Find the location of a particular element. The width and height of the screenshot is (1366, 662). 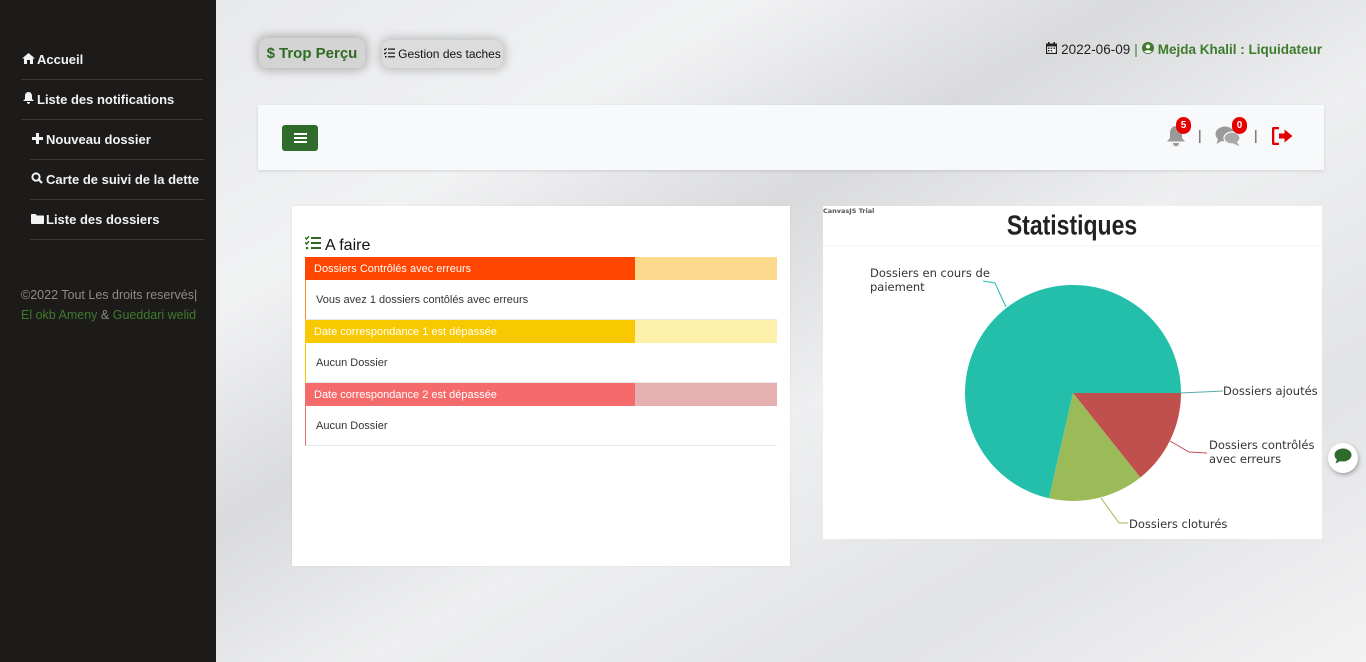

header-info: 2022-06-09 | Mejda Khalil : Liquidateur is located at coordinates (1184, 49).